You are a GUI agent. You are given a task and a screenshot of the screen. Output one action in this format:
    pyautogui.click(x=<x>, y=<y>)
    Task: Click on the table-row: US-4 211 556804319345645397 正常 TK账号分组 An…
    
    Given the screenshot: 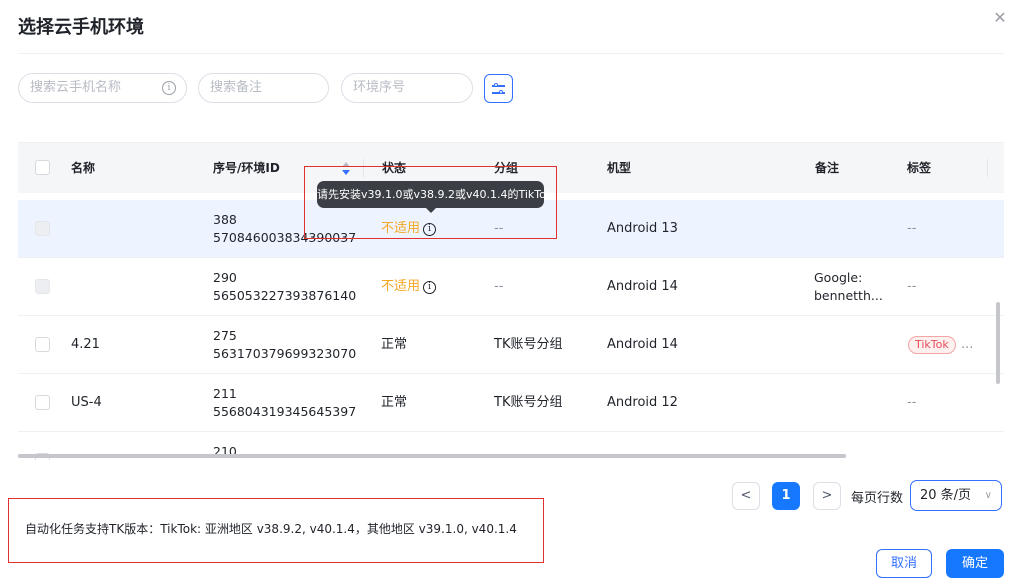 What is the action you would take?
    pyautogui.click(x=511, y=403)
    